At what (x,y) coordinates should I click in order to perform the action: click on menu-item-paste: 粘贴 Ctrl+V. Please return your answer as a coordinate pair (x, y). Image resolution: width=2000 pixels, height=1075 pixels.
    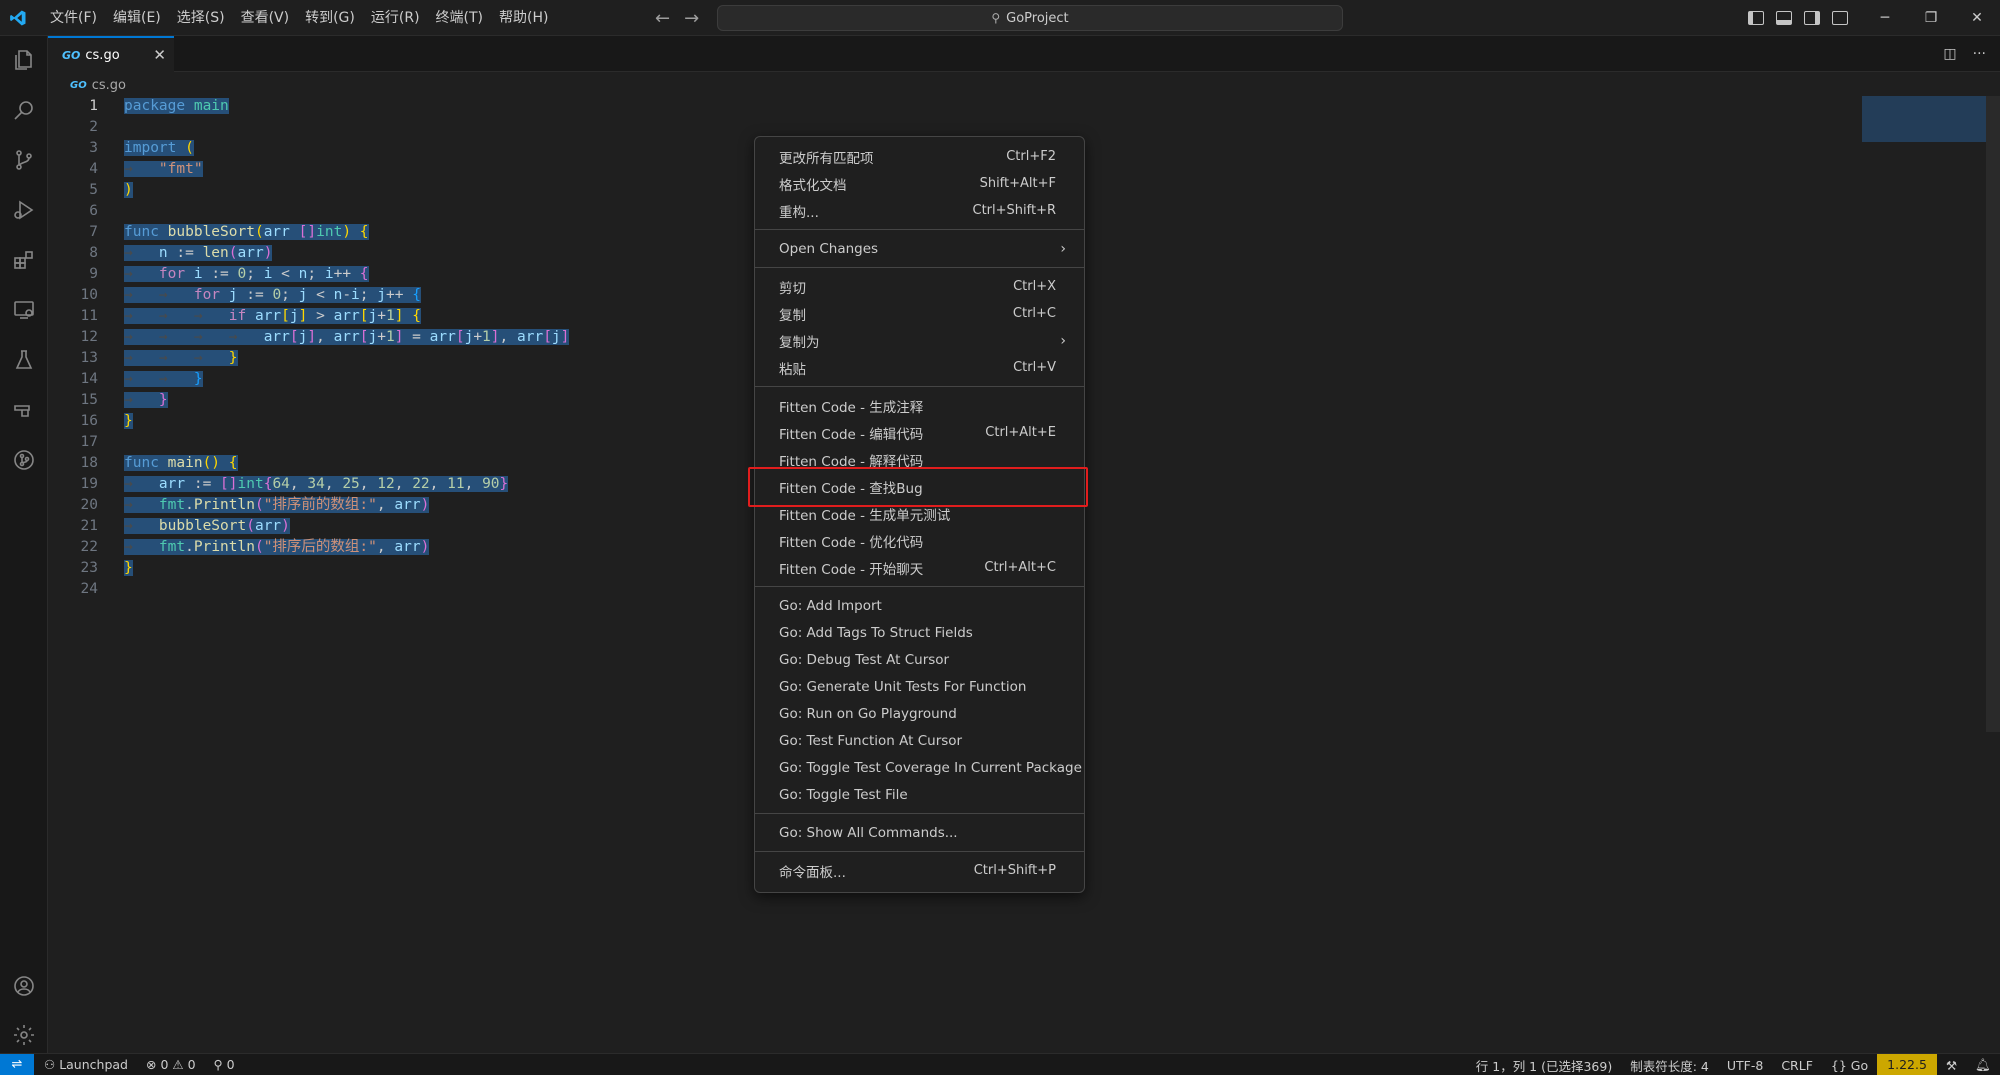
    Looking at the image, I should click on (919, 367).